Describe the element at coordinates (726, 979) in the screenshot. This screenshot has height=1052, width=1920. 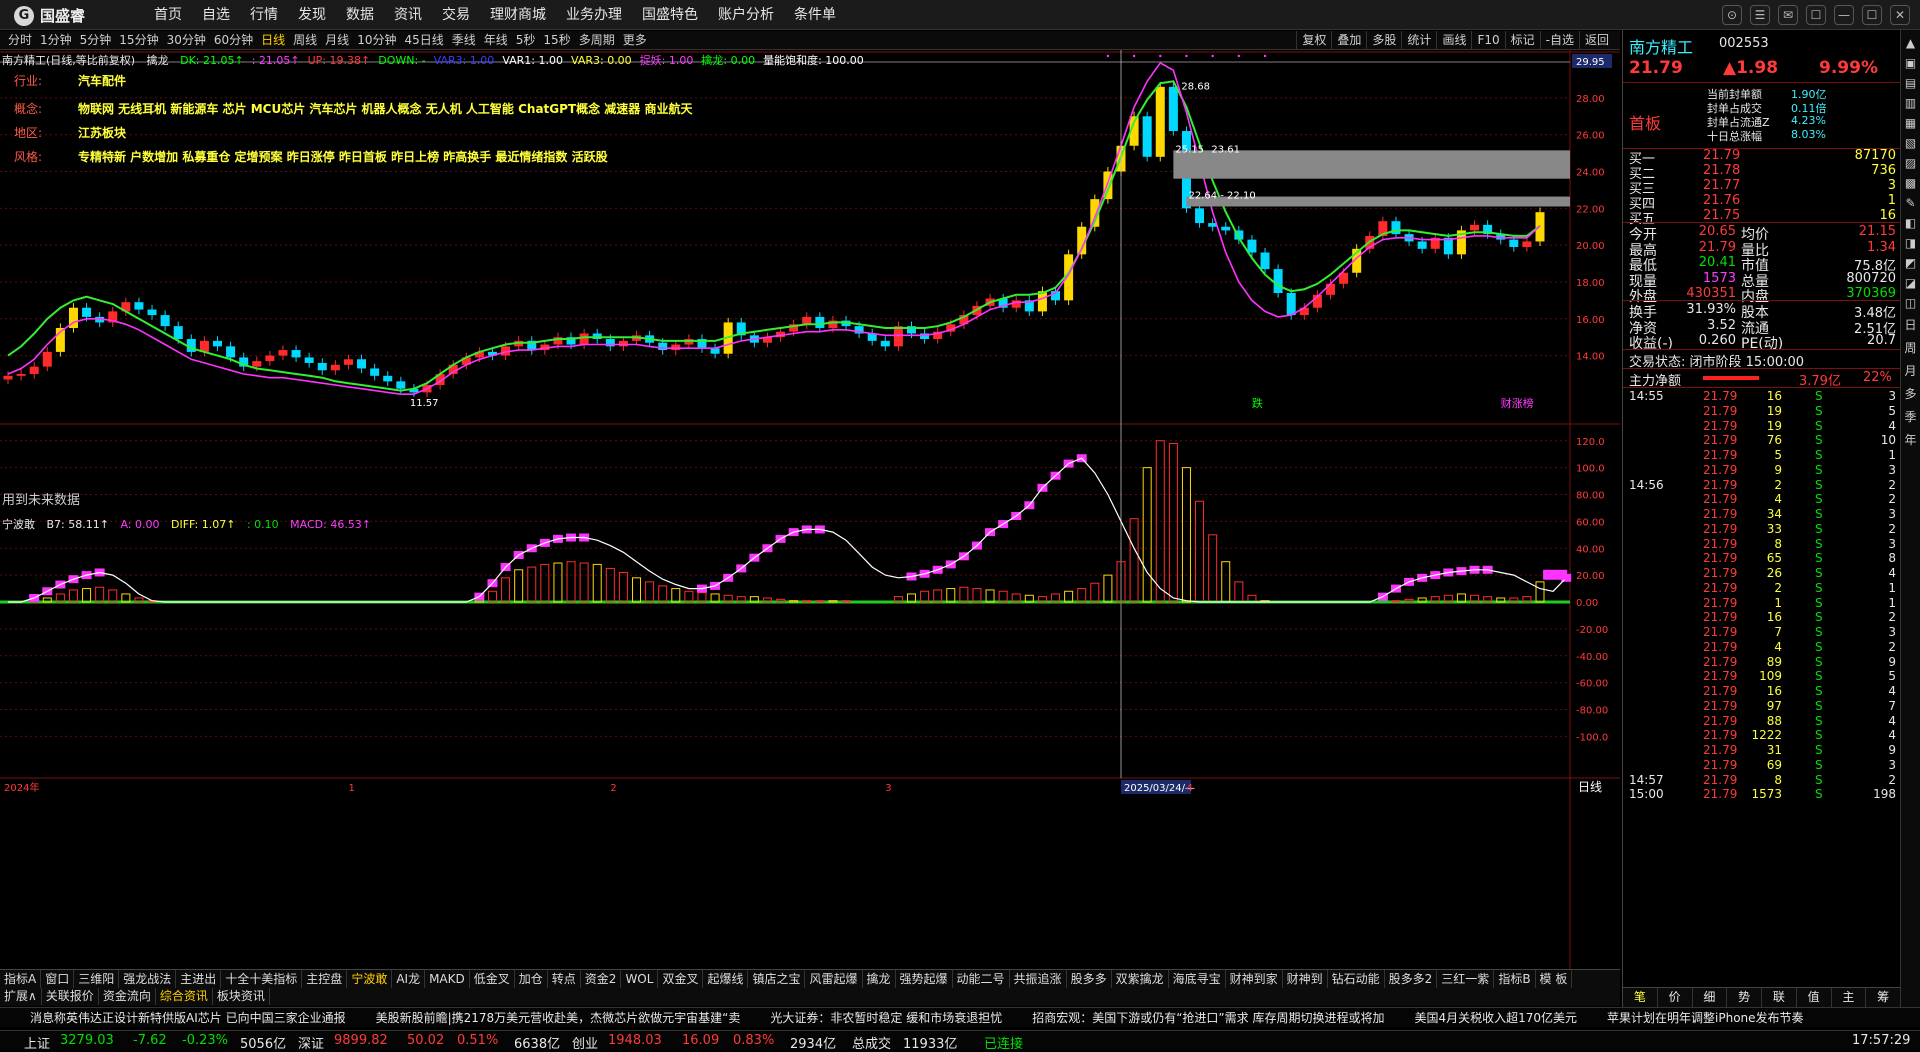
I see `indicator-tab-16: 起爆线` at that location.